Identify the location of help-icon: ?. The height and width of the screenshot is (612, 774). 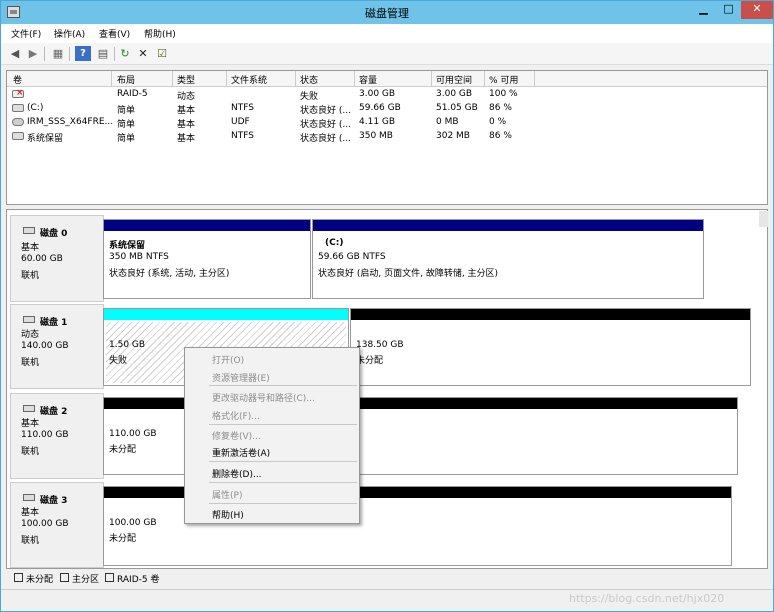
(83, 53).